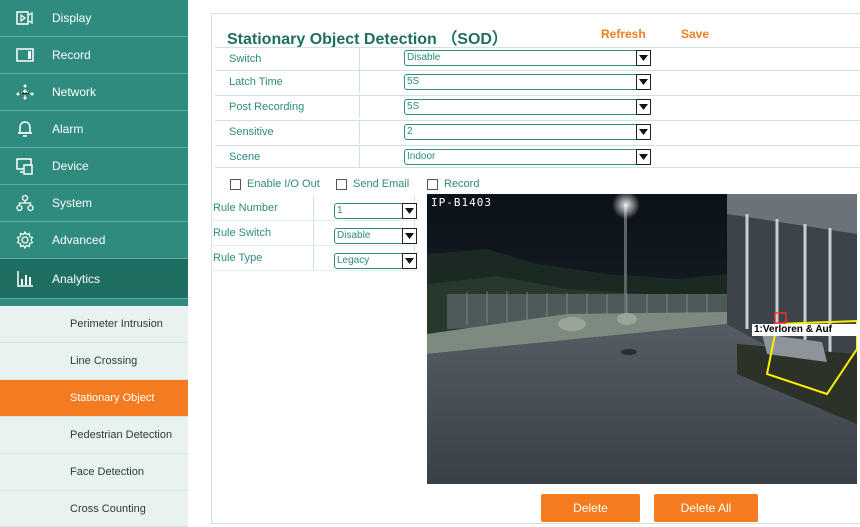 The height and width of the screenshot is (527, 860). I want to click on device-icon, so click(25, 166).